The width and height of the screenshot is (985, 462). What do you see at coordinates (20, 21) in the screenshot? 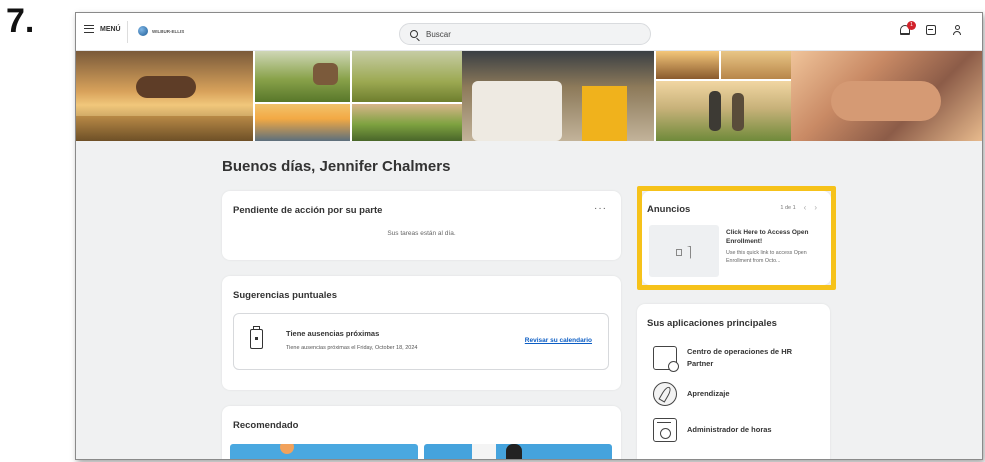
I see `step-number: 7.` at bounding box center [20, 21].